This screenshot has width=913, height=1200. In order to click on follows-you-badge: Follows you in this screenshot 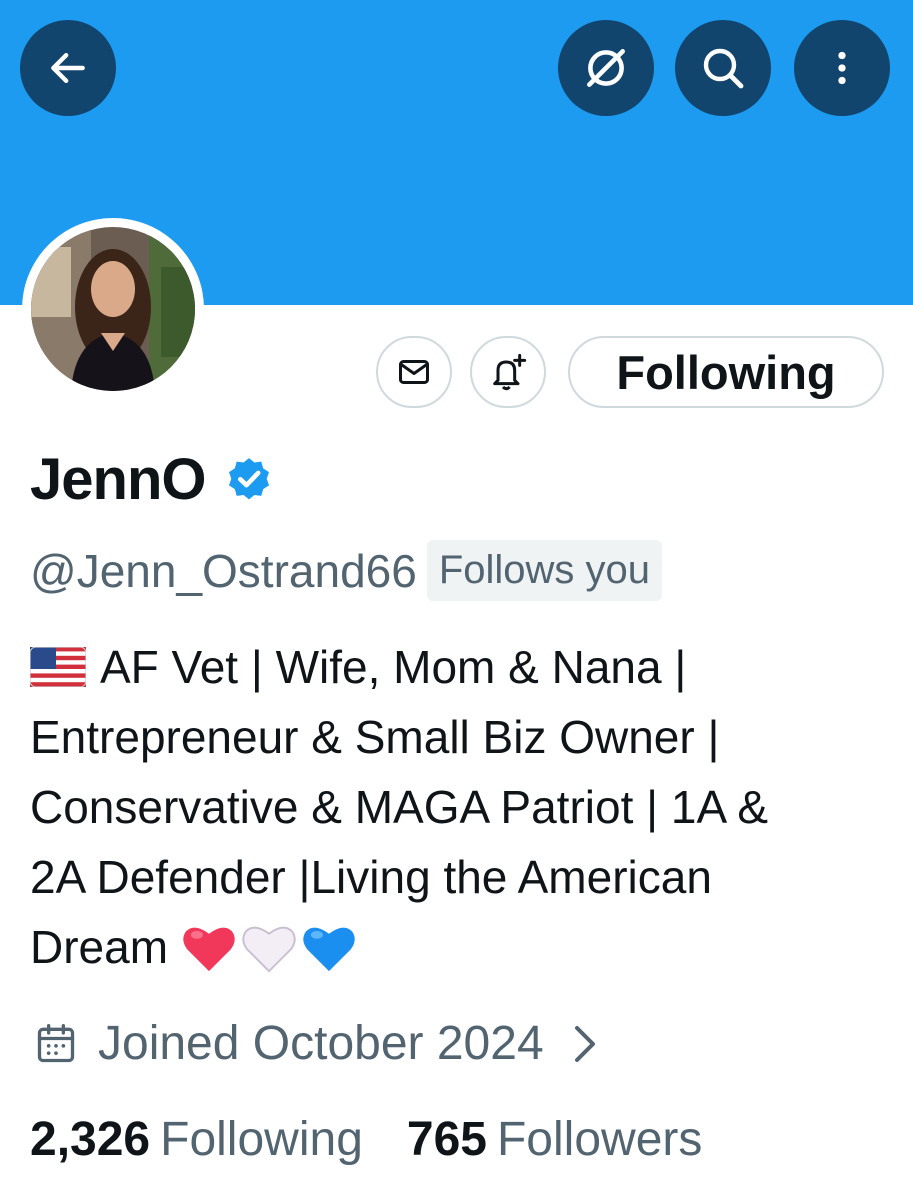, I will do `click(544, 570)`.